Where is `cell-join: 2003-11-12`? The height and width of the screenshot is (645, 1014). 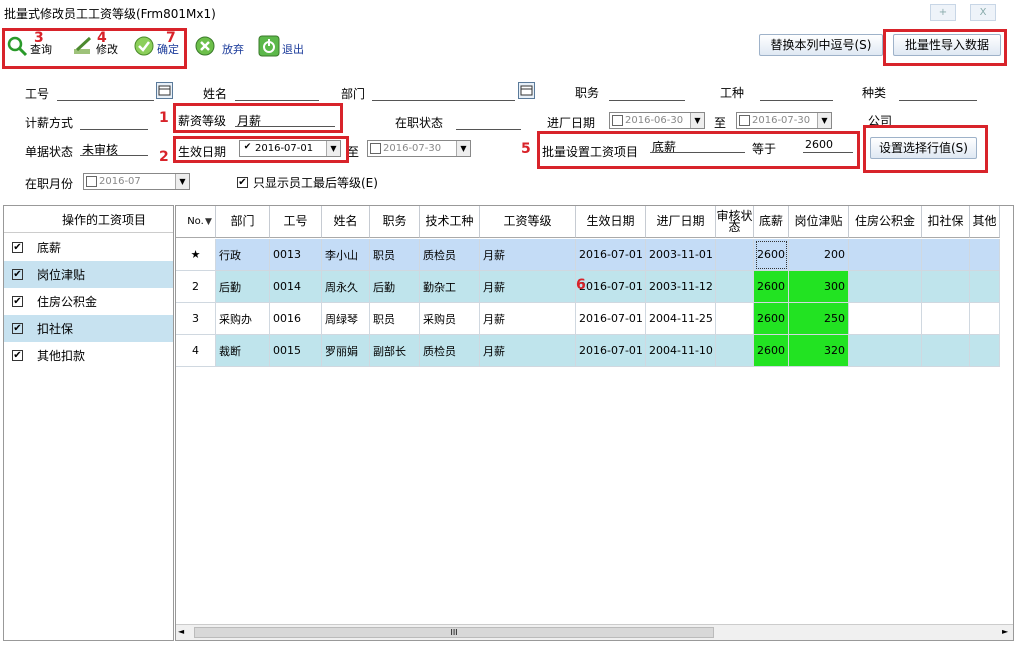
cell-join: 2003-11-12 is located at coordinates (681, 287).